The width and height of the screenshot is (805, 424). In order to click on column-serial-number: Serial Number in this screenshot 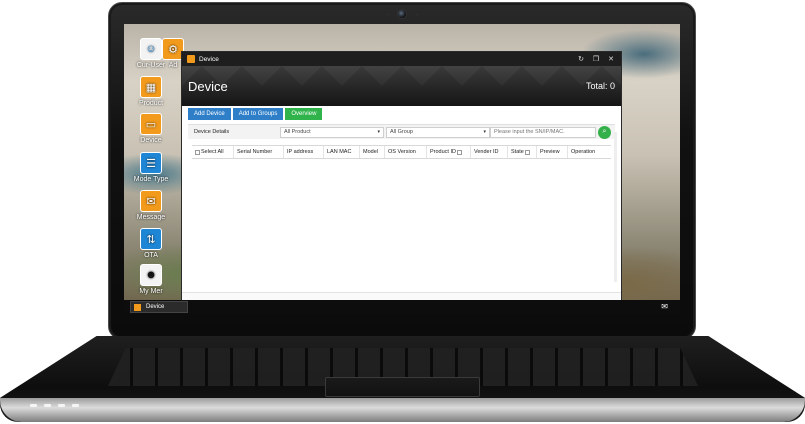, I will do `click(259, 152)`.